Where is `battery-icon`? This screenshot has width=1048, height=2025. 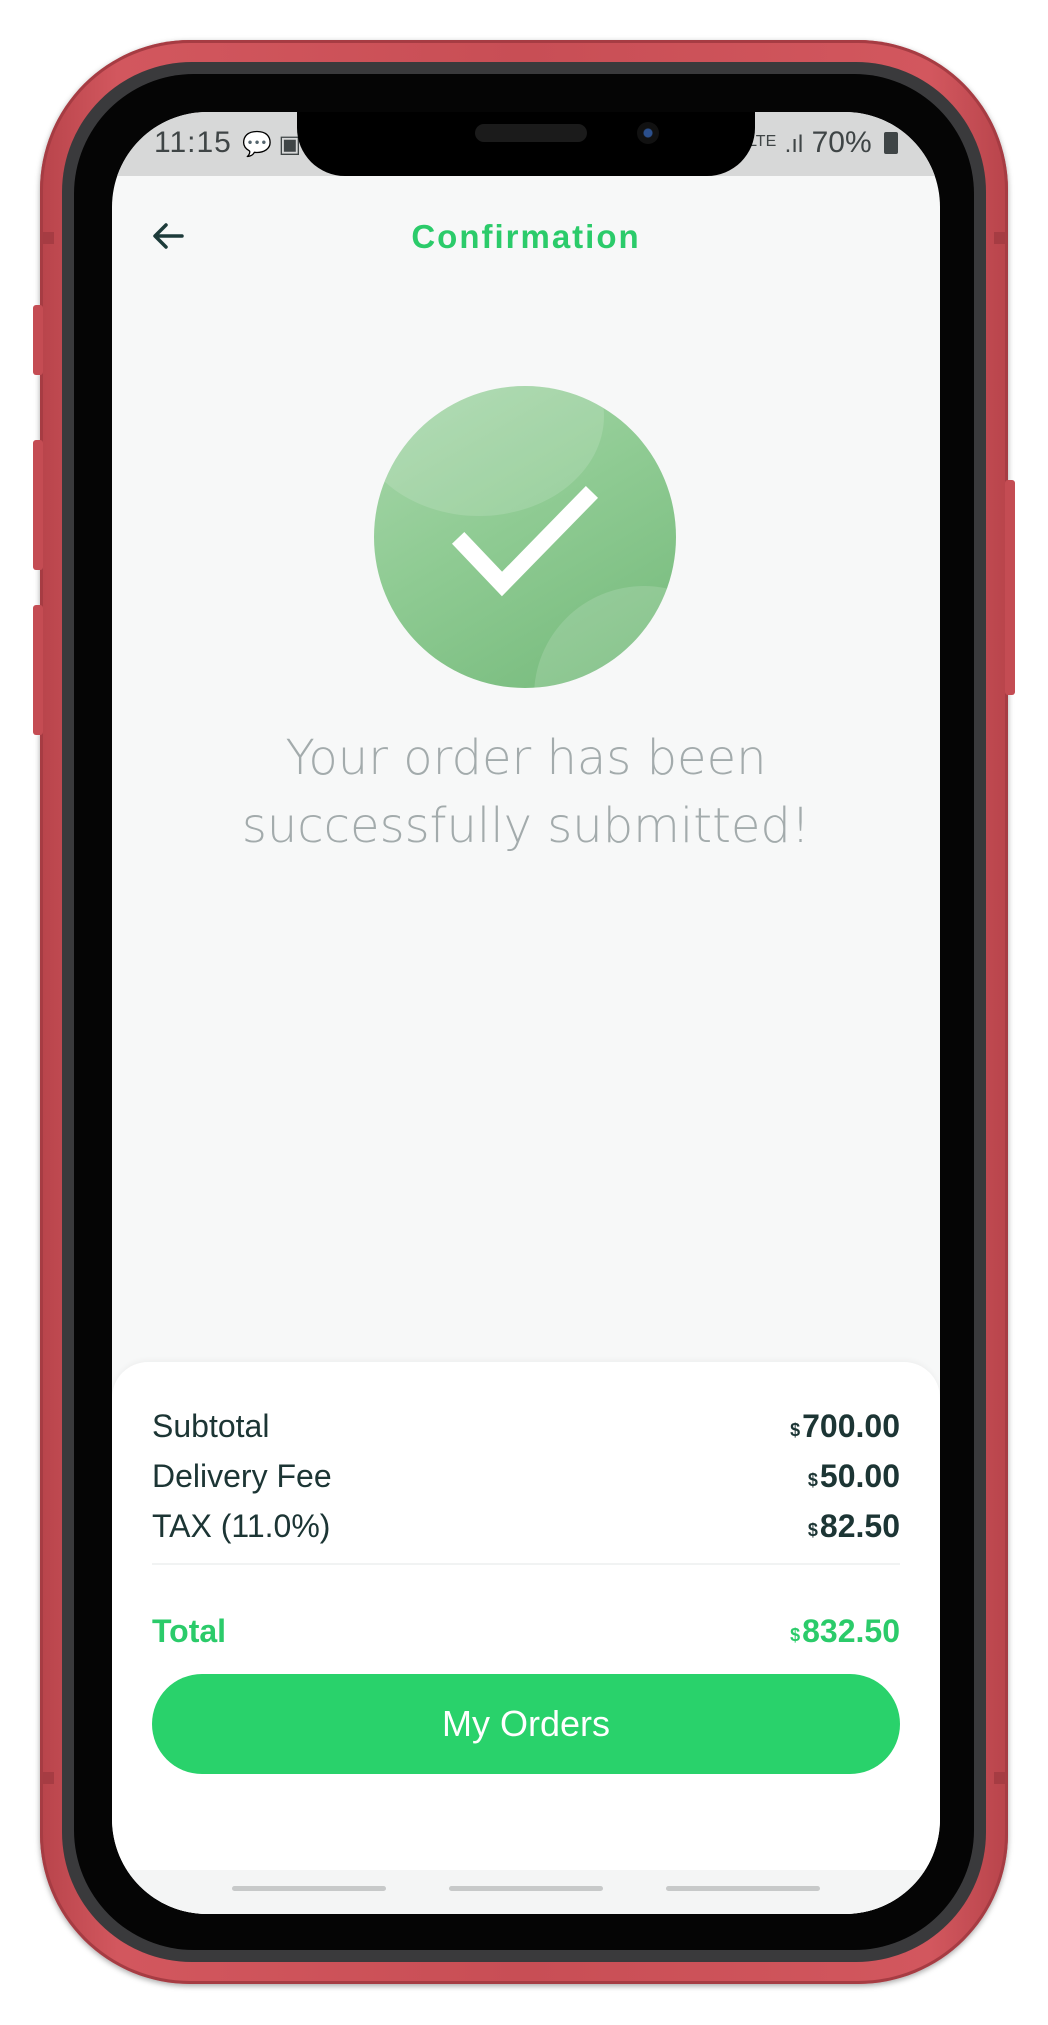
battery-icon is located at coordinates (891, 143).